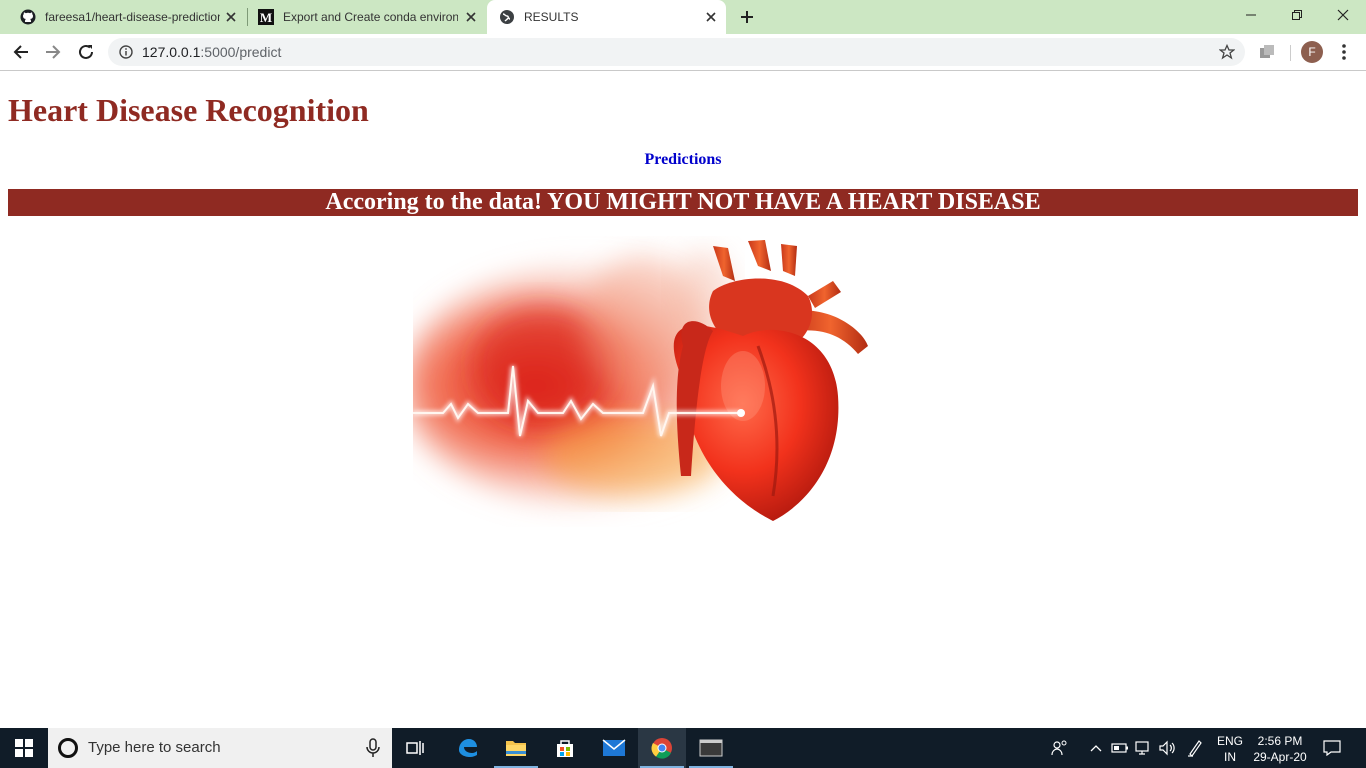 This screenshot has height=768, width=1366. I want to click on taskbar-store, so click(565, 748).